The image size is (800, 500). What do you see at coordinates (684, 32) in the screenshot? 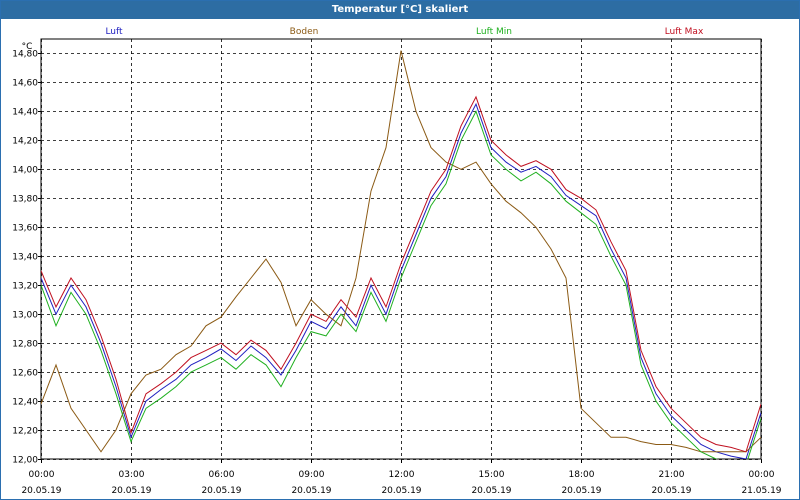
I see `legend-item: Luft Max` at bounding box center [684, 32].